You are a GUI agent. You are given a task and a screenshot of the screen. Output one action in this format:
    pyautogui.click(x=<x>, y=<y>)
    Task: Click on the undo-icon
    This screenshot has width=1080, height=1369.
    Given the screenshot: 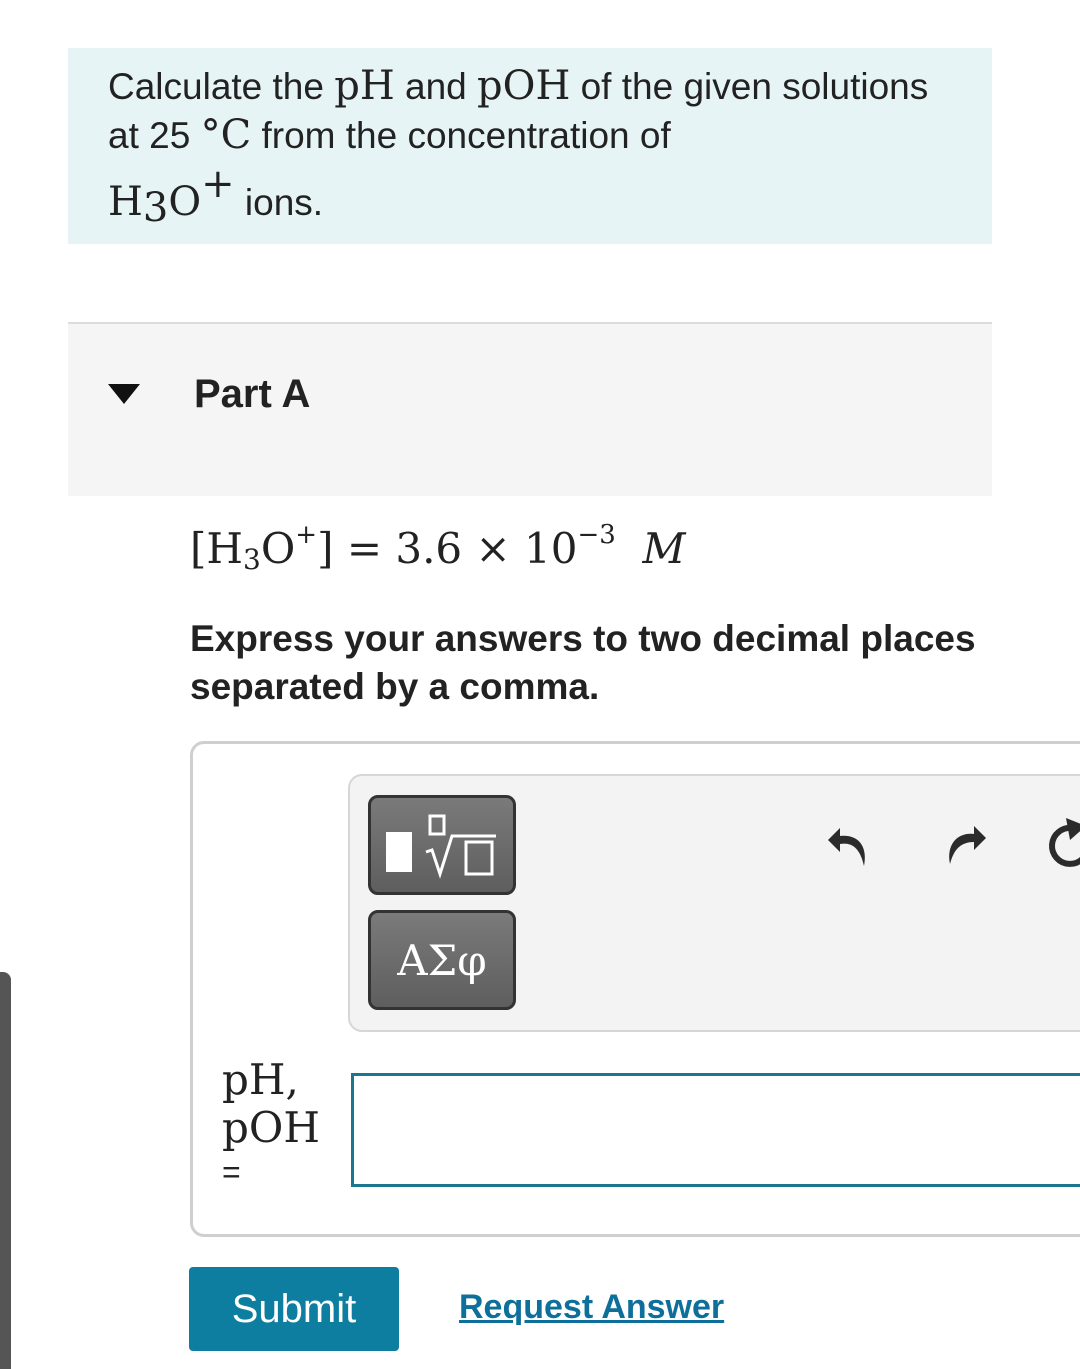 What is the action you would take?
    pyautogui.click(x=851, y=845)
    